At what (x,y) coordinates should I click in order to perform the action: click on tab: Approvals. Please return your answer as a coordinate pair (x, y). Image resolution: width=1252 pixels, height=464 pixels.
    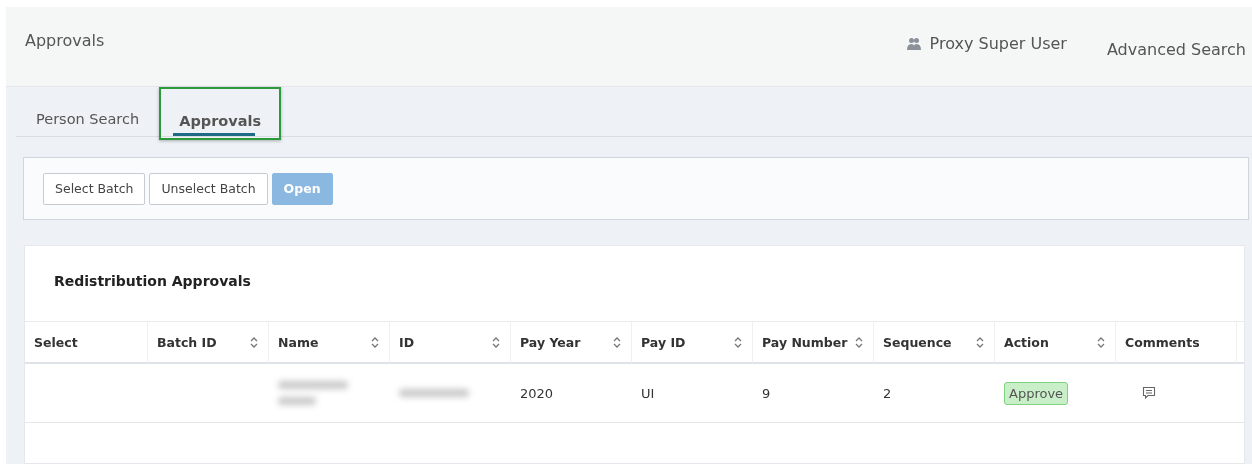
    Looking at the image, I should click on (220, 113).